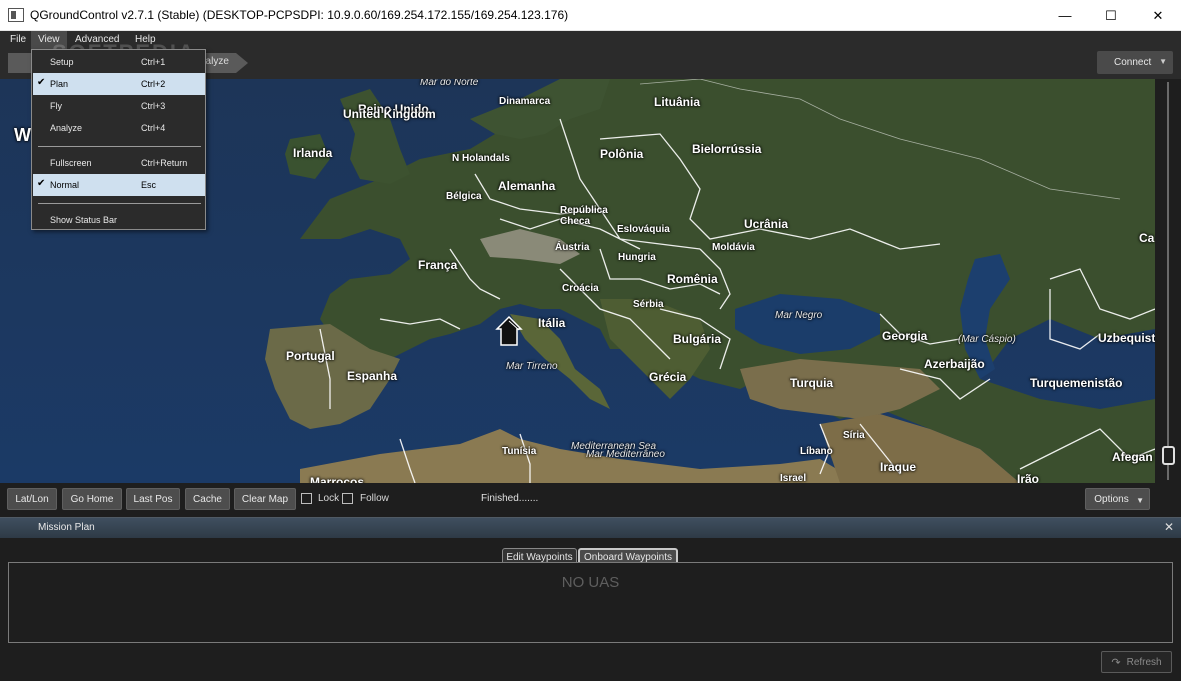 The height and width of the screenshot is (681, 1181). What do you see at coordinates (119, 84) in the screenshot?
I see `menu-item-plan: ✔ Plan Ctrl+2` at bounding box center [119, 84].